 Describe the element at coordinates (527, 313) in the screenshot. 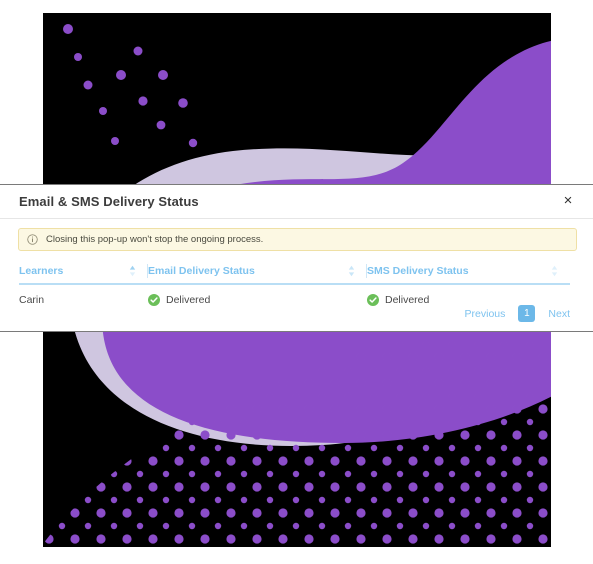

I see `pagination-page-1-button: 1` at that location.